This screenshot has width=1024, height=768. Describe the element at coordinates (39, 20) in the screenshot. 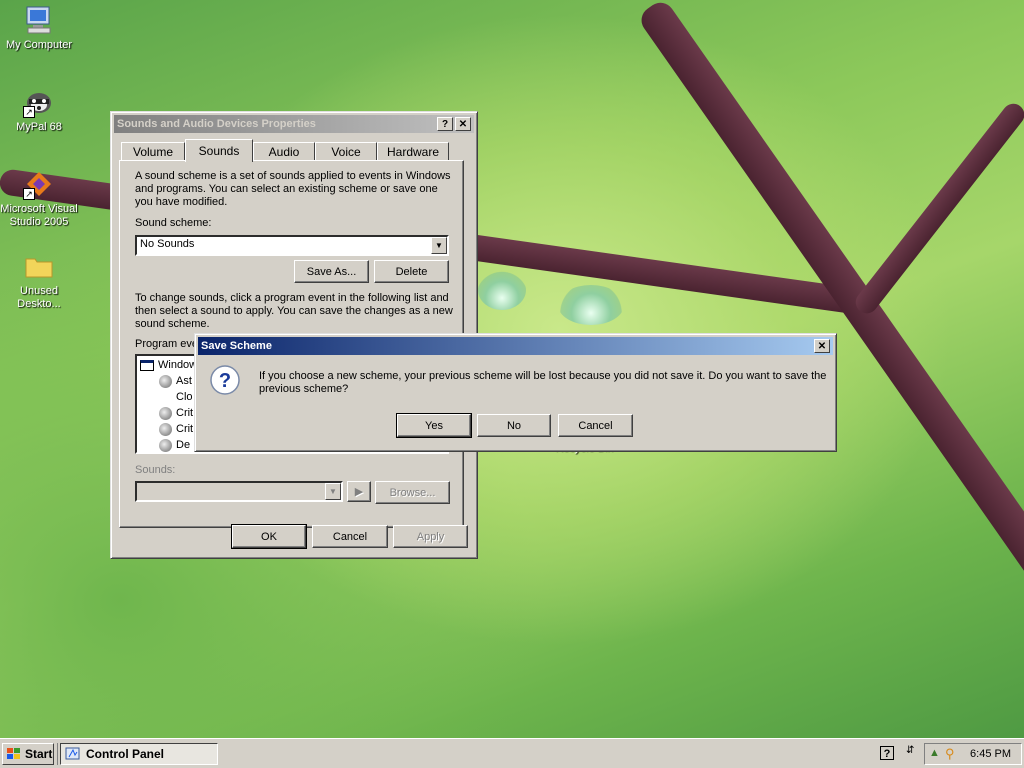

I see `computer-icon` at that location.